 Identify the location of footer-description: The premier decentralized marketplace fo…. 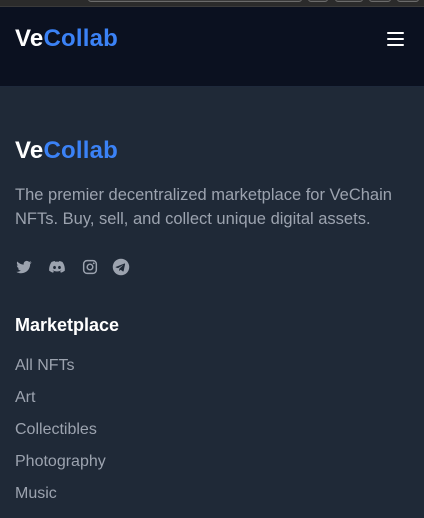
(203, 207).